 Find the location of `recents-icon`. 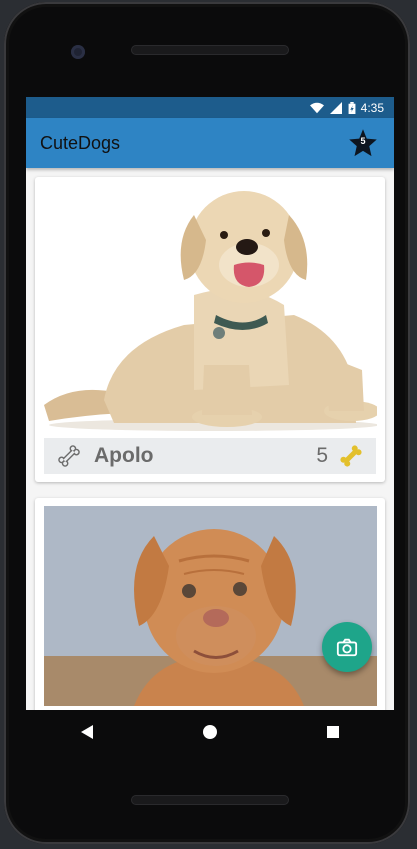

recents-icon is located at coordinates (332, 732).